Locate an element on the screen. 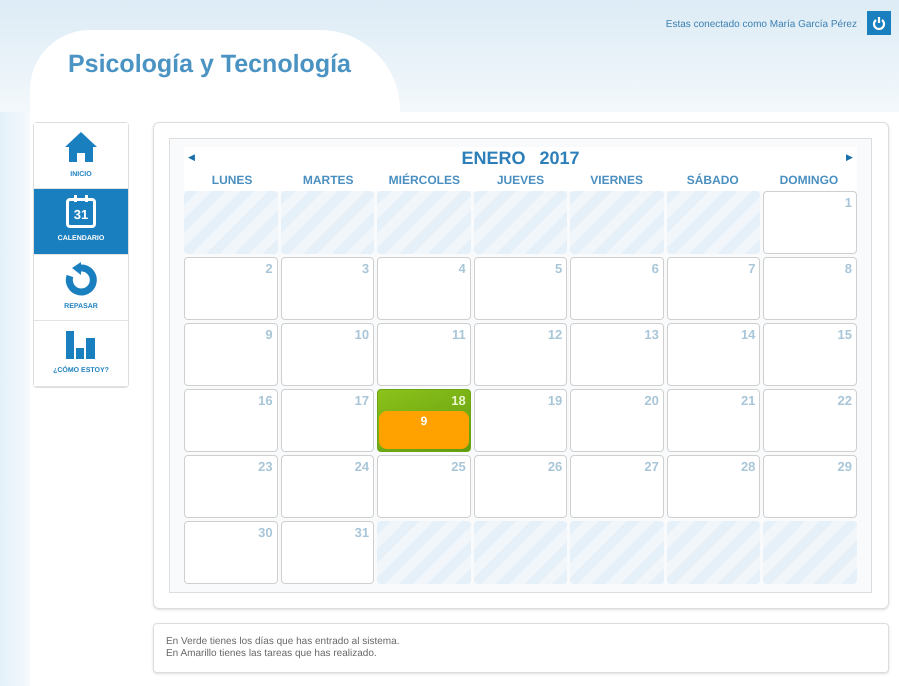 This screenshot has width=899, height=686. day-cell: 2 is located at coordinates (231, 288).